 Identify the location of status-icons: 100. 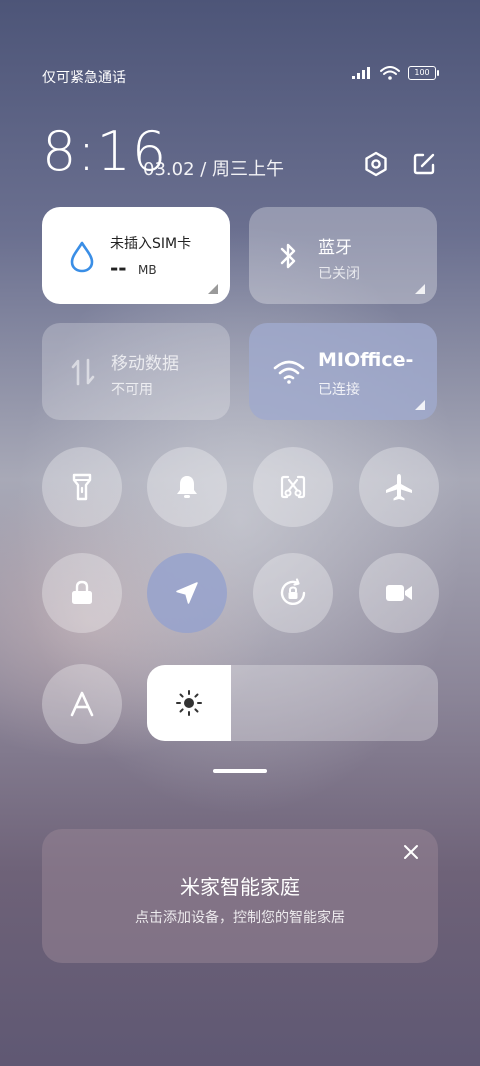
(395, 73).